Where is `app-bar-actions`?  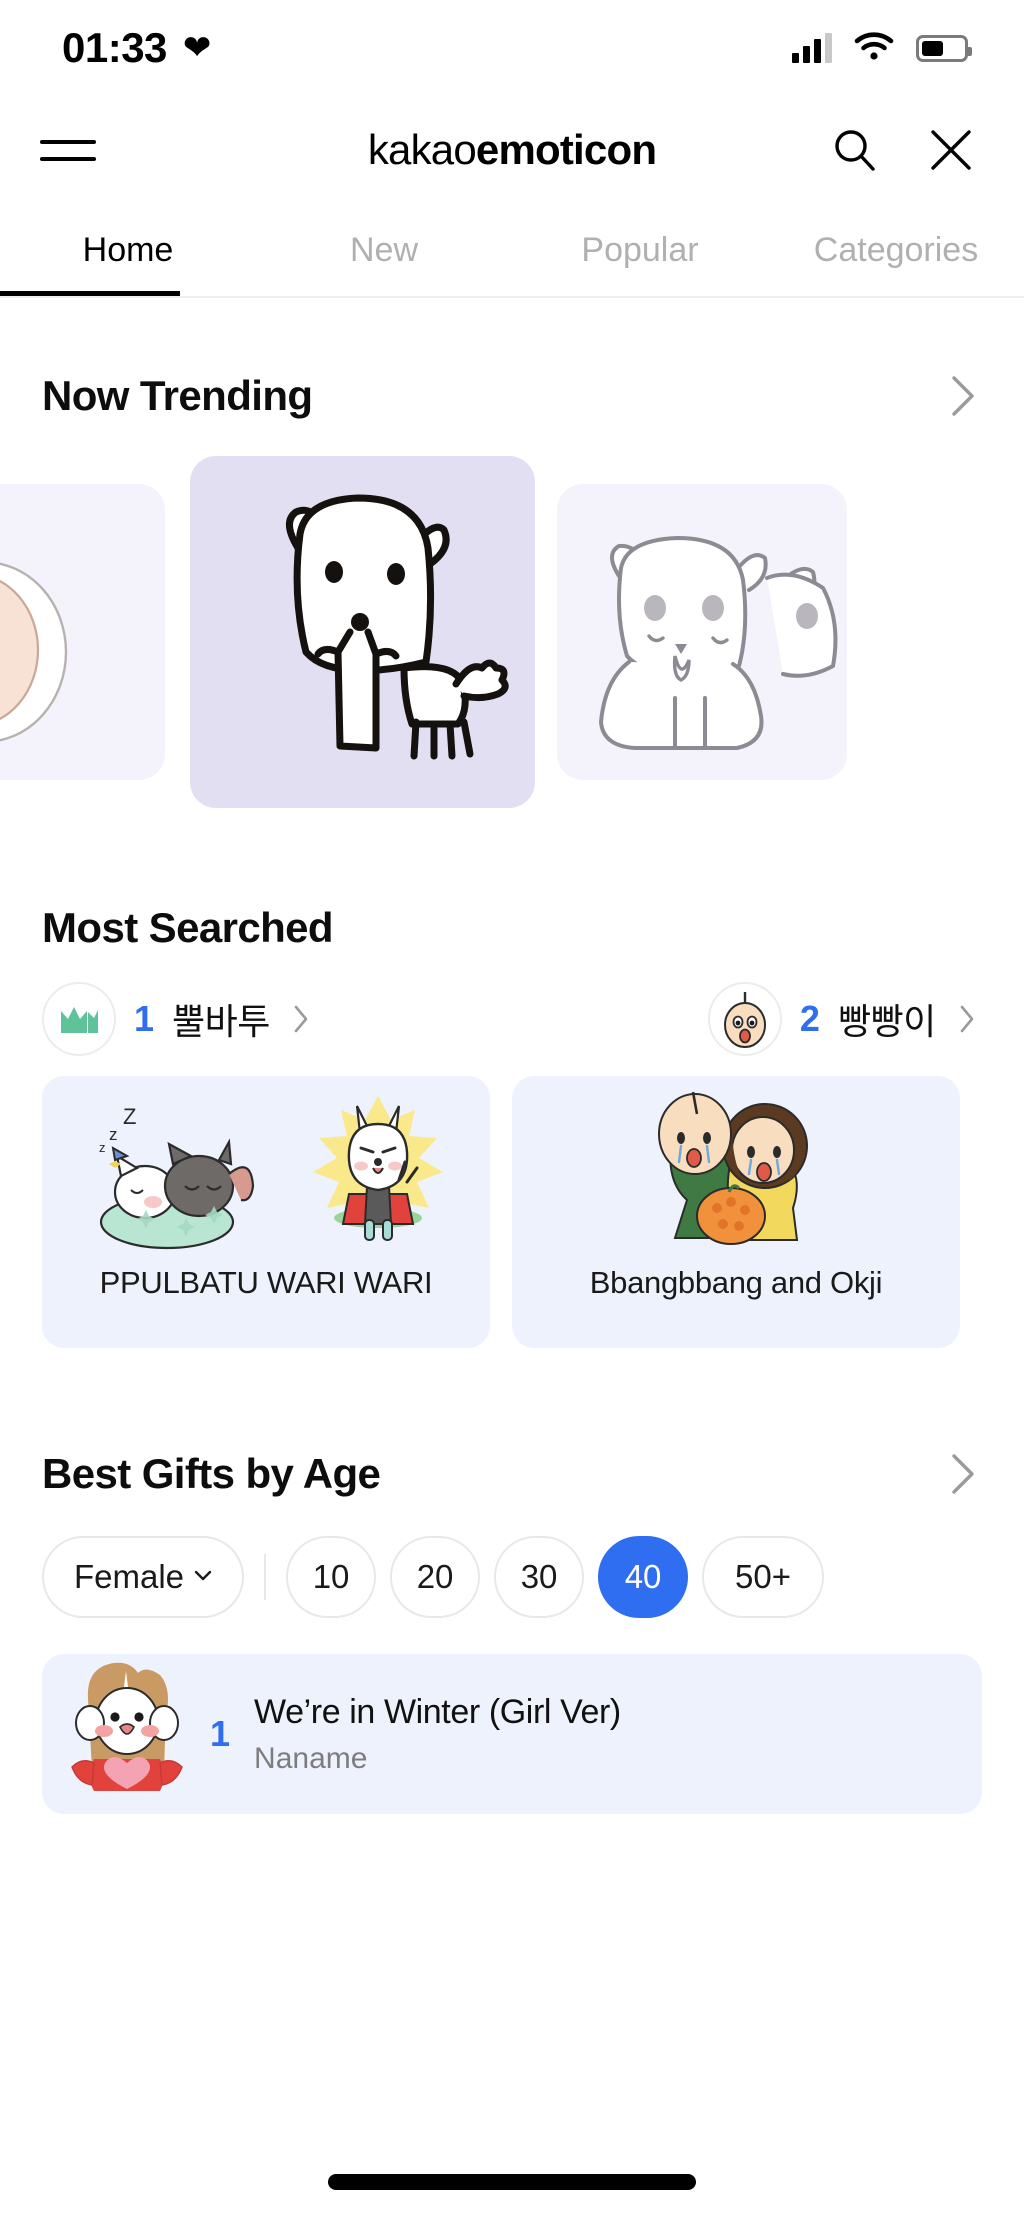 app-bar-actions is located at coordinates (903, 150).